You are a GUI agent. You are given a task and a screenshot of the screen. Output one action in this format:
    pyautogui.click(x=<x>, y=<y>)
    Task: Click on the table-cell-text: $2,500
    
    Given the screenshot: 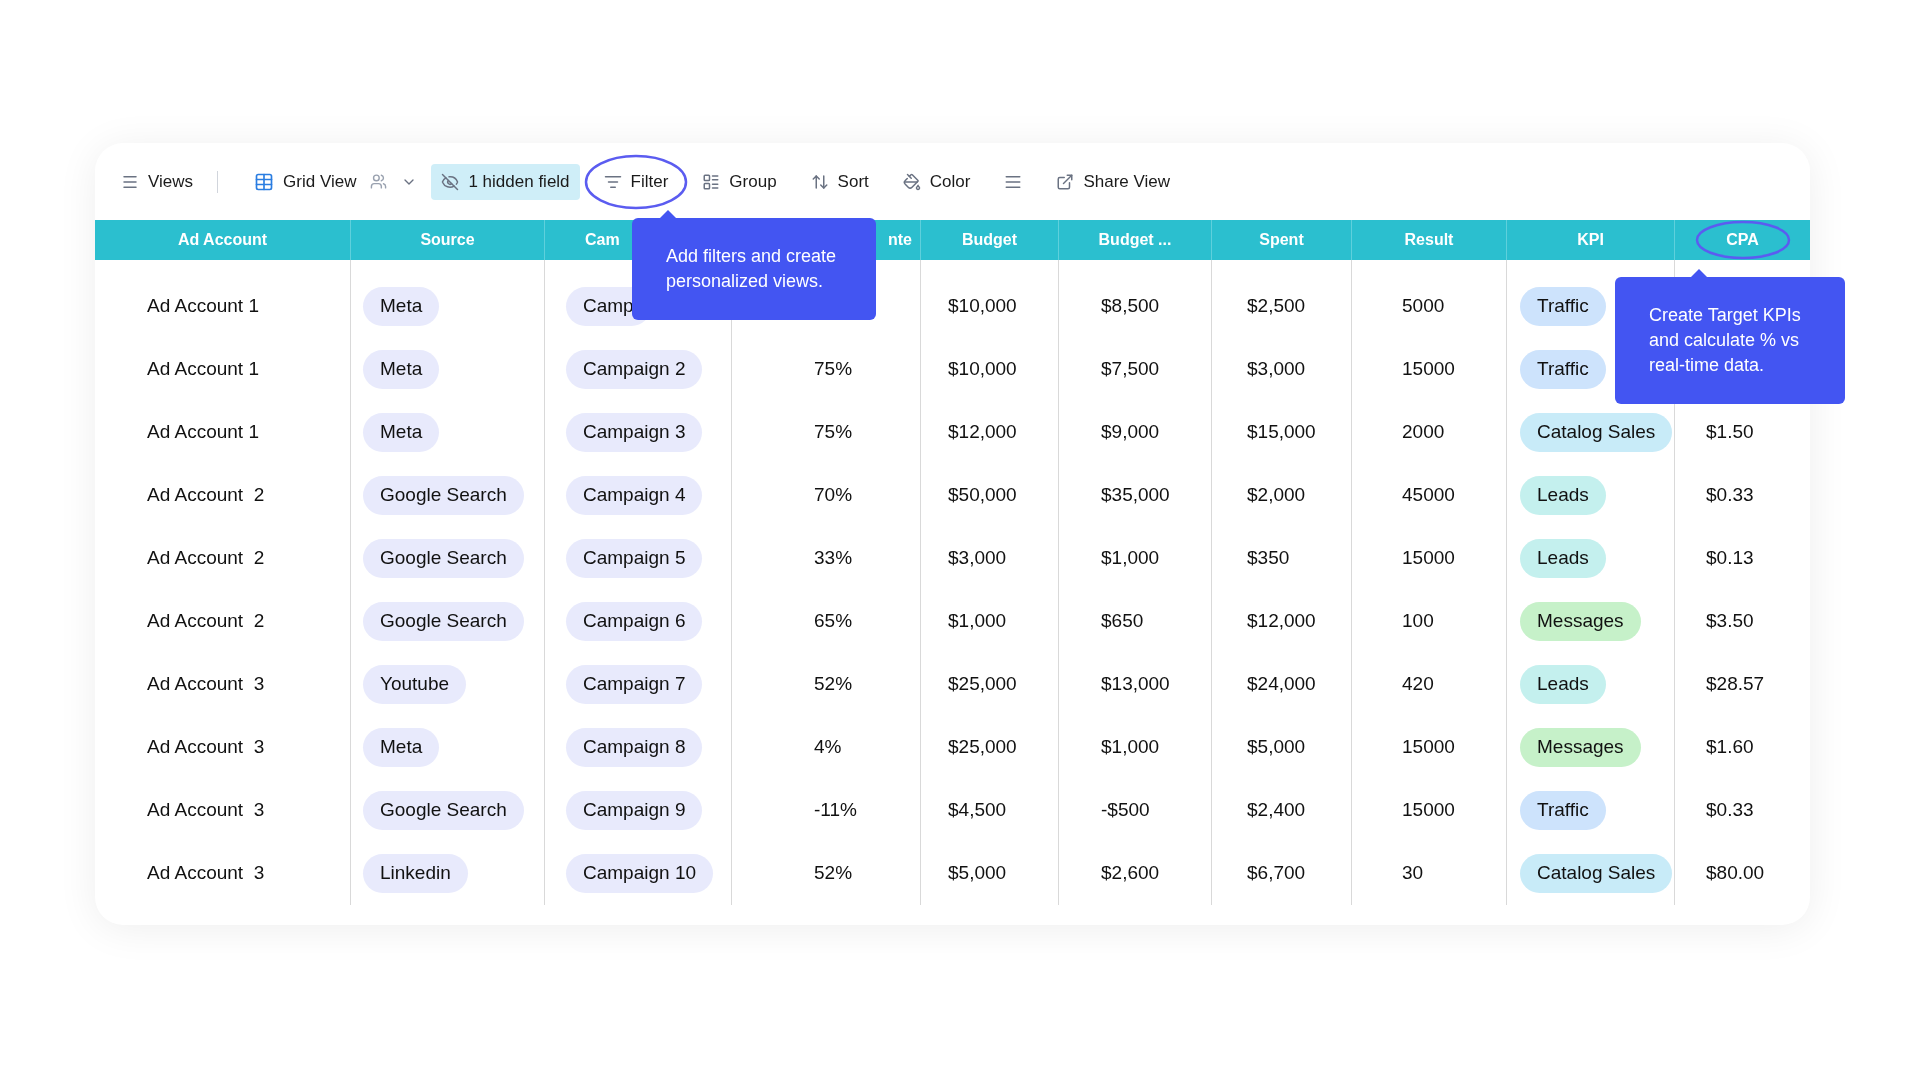 What is the action you would take?
    pyautogui.click(x=1276, y=306)
    